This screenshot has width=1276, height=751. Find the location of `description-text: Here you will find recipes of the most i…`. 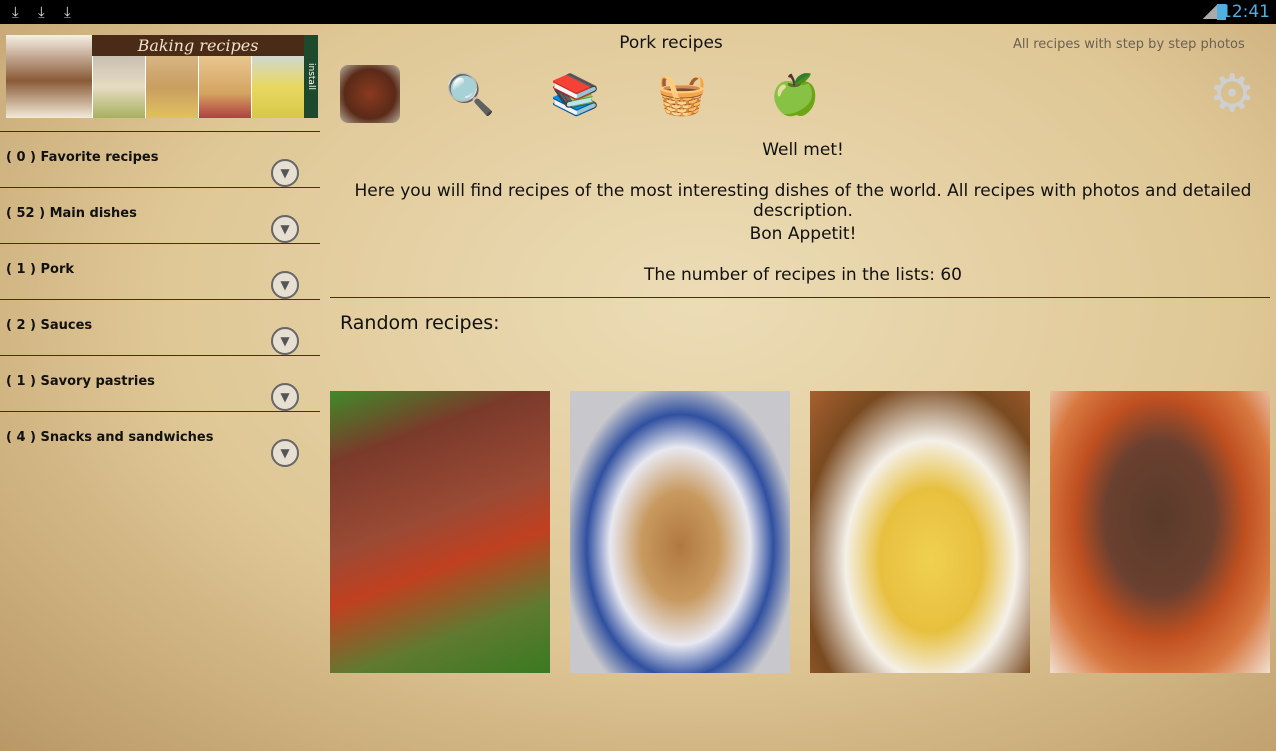

description-text: Here you will find recipes of the most i… is located at coordinates (803, 201).